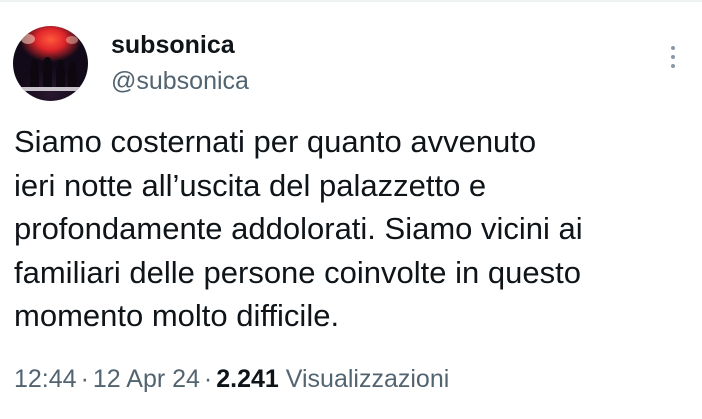 The image size is (702, 419). Describe the element at coordinates (50, 89) in the screenshot. I see `avatar-stage` at that location.